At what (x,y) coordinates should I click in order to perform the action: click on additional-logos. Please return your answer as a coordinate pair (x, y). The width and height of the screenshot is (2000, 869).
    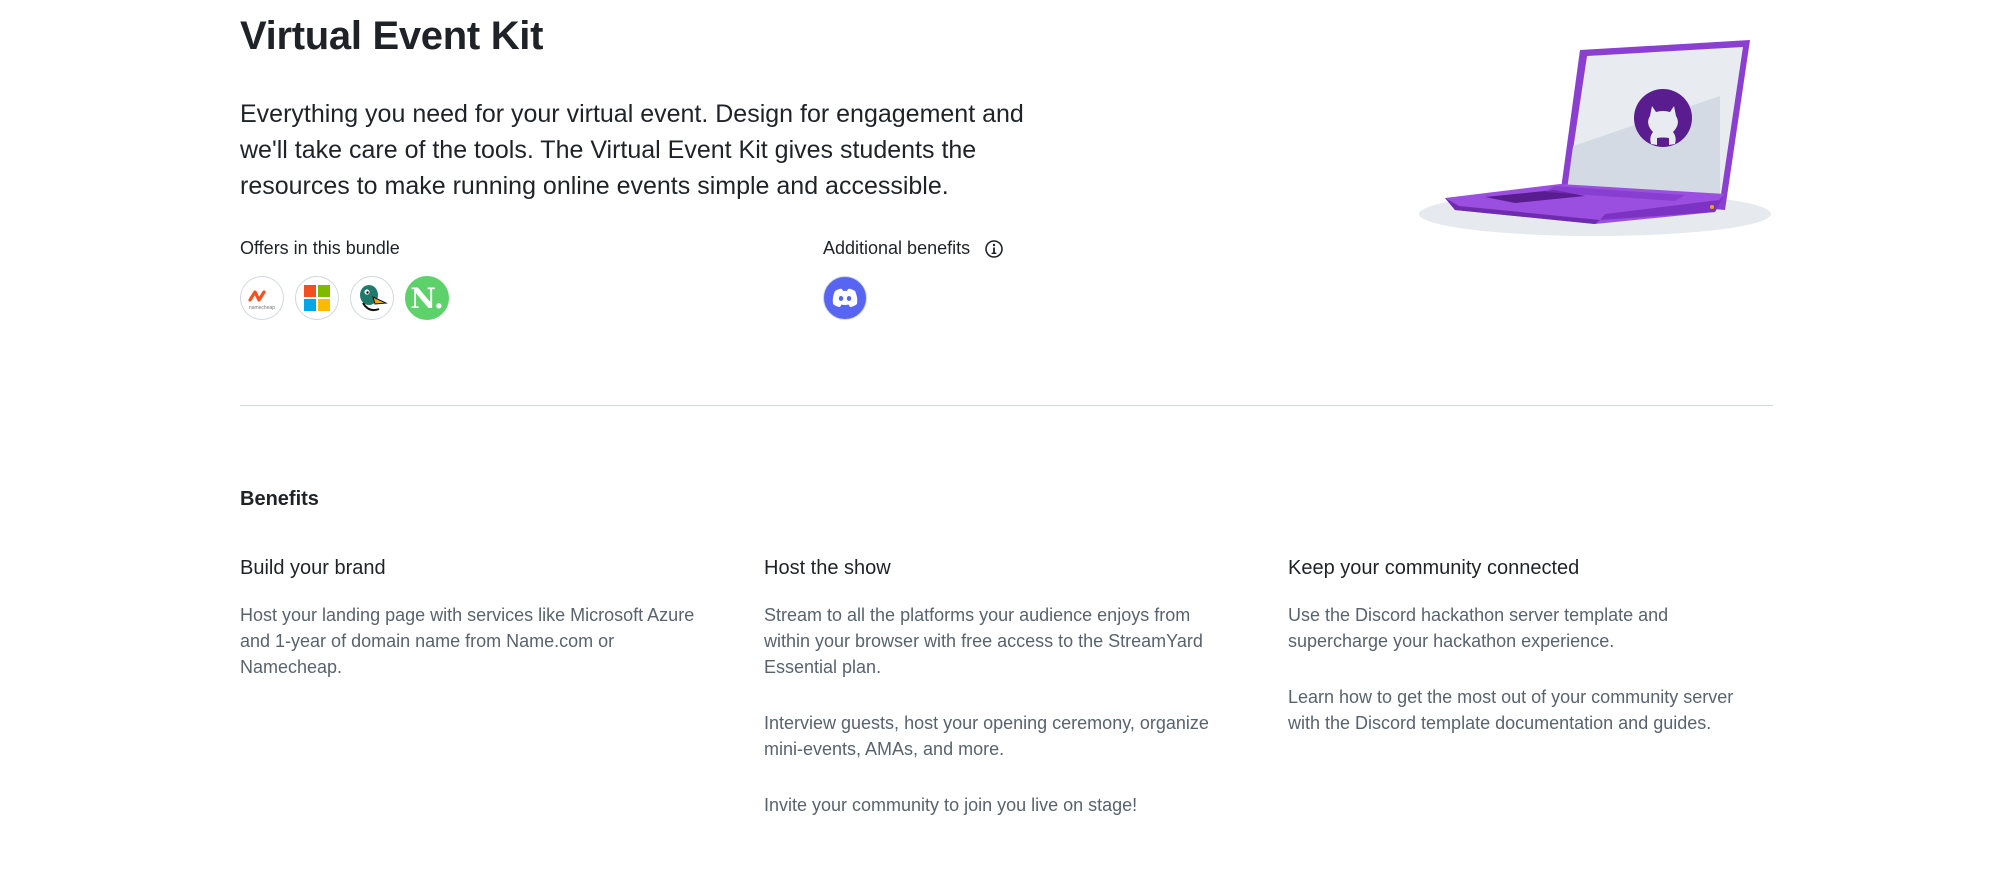
    Looking at the image, I should click on (845, 298).